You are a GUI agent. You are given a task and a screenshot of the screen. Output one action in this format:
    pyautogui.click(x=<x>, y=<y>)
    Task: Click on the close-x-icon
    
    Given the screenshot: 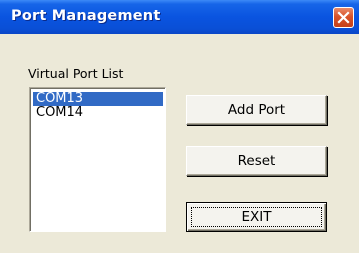 What is the action you would take?
    pyautogui.click(x=343, y=17)
    